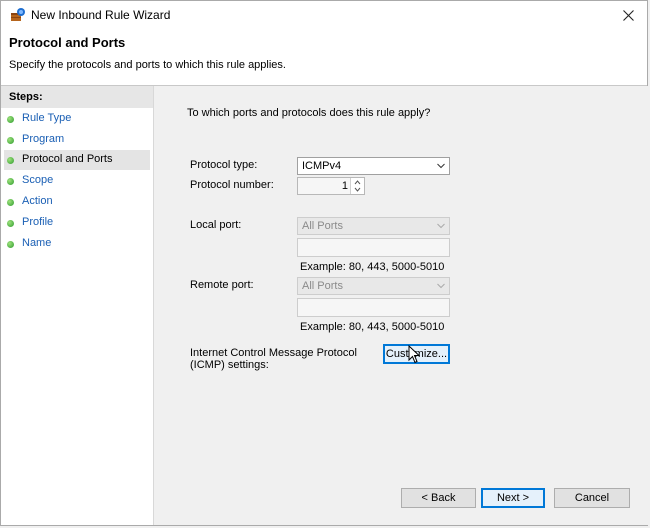  Describe the element at coordinates (372, 327) in the screenshot. I see `remote-port-example: Example: 80, 443, 5000-5010` at that location.